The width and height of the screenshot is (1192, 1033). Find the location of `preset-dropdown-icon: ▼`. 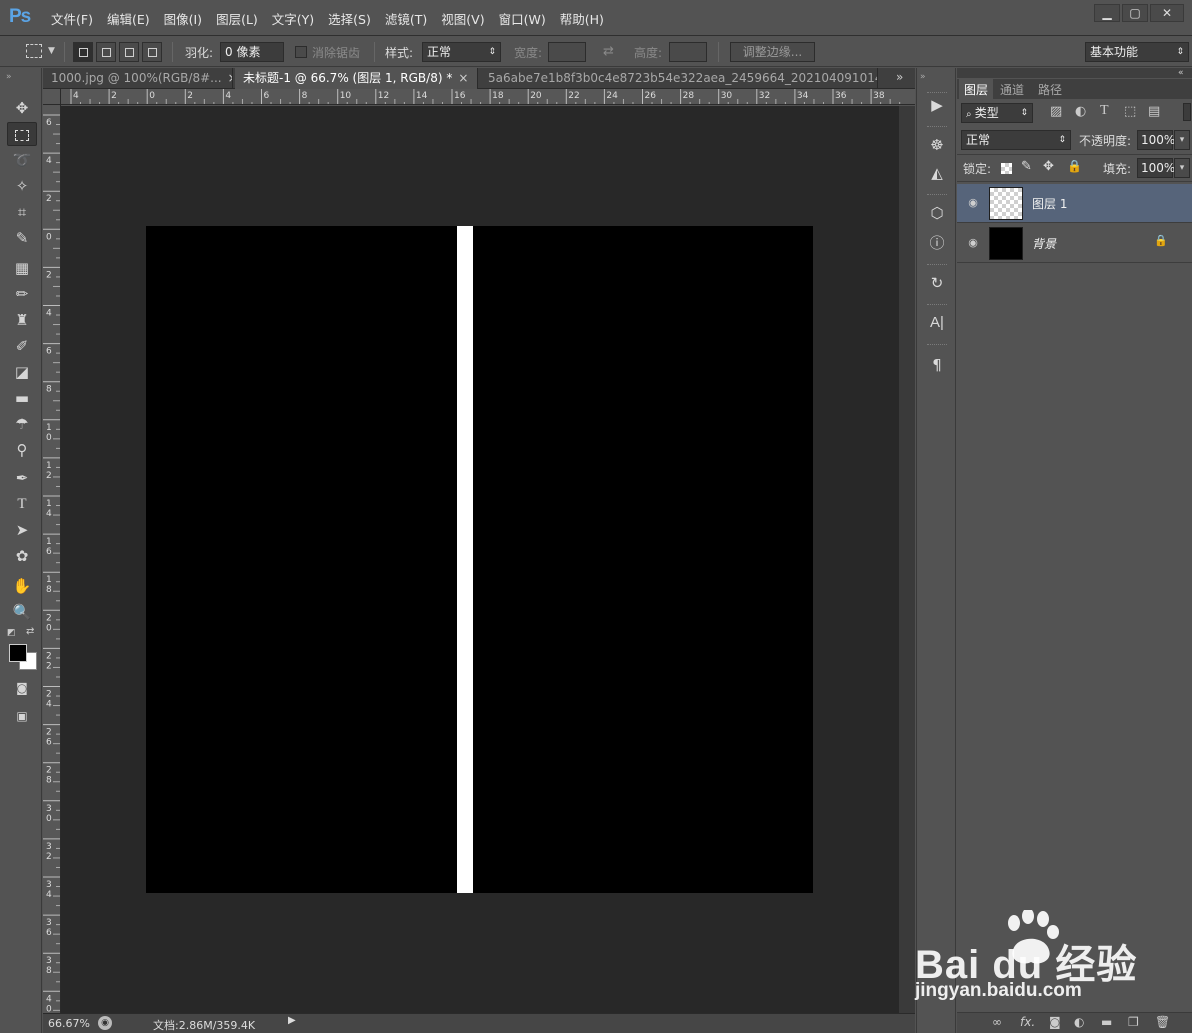

preset-dropdown-icon: ▼ is located at coordinates (51, 51).